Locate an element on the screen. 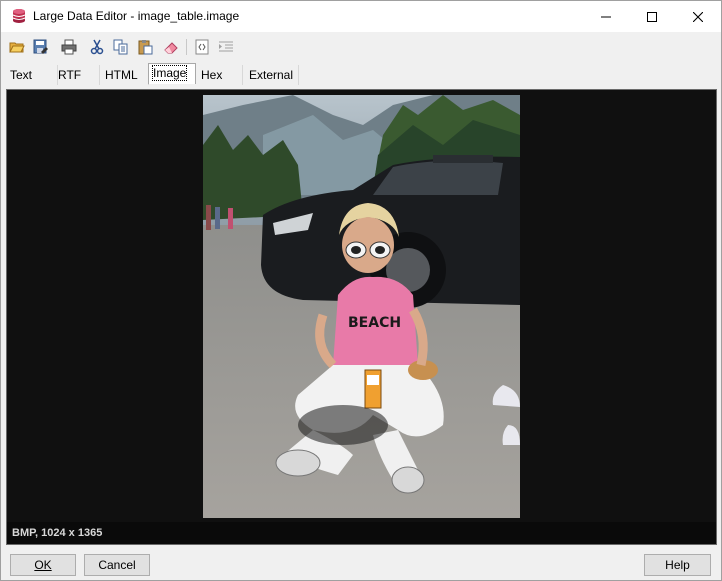  svg-text: BEACH is located at coordinates (374, 323).